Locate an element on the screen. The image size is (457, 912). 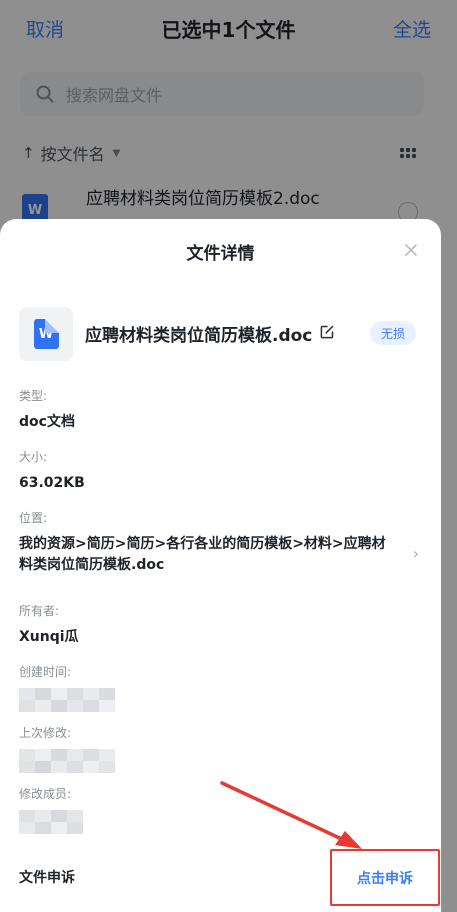
created-label: 创建时间: is located at coordinates (45, 672).